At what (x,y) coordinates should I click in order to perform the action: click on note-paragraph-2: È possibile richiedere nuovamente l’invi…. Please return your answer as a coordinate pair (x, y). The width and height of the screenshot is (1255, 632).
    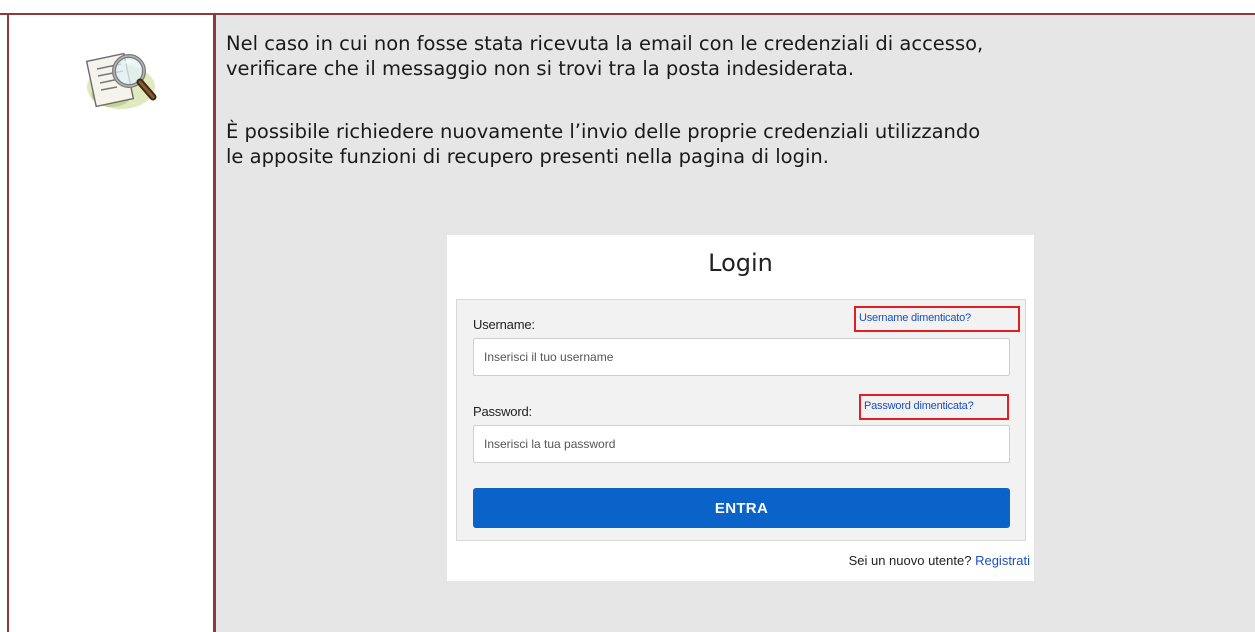
    Looking at the image, I should click on (603, 144).